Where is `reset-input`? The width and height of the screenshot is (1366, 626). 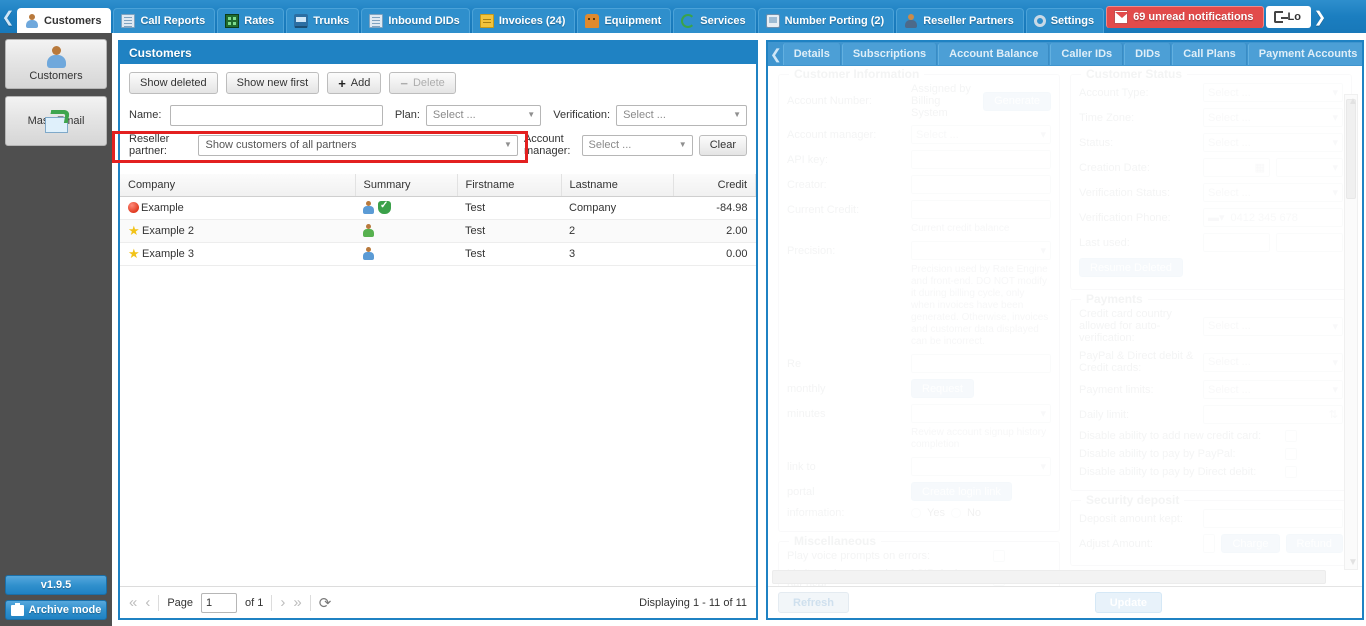 reset-input is located at coordinates (981, 363).